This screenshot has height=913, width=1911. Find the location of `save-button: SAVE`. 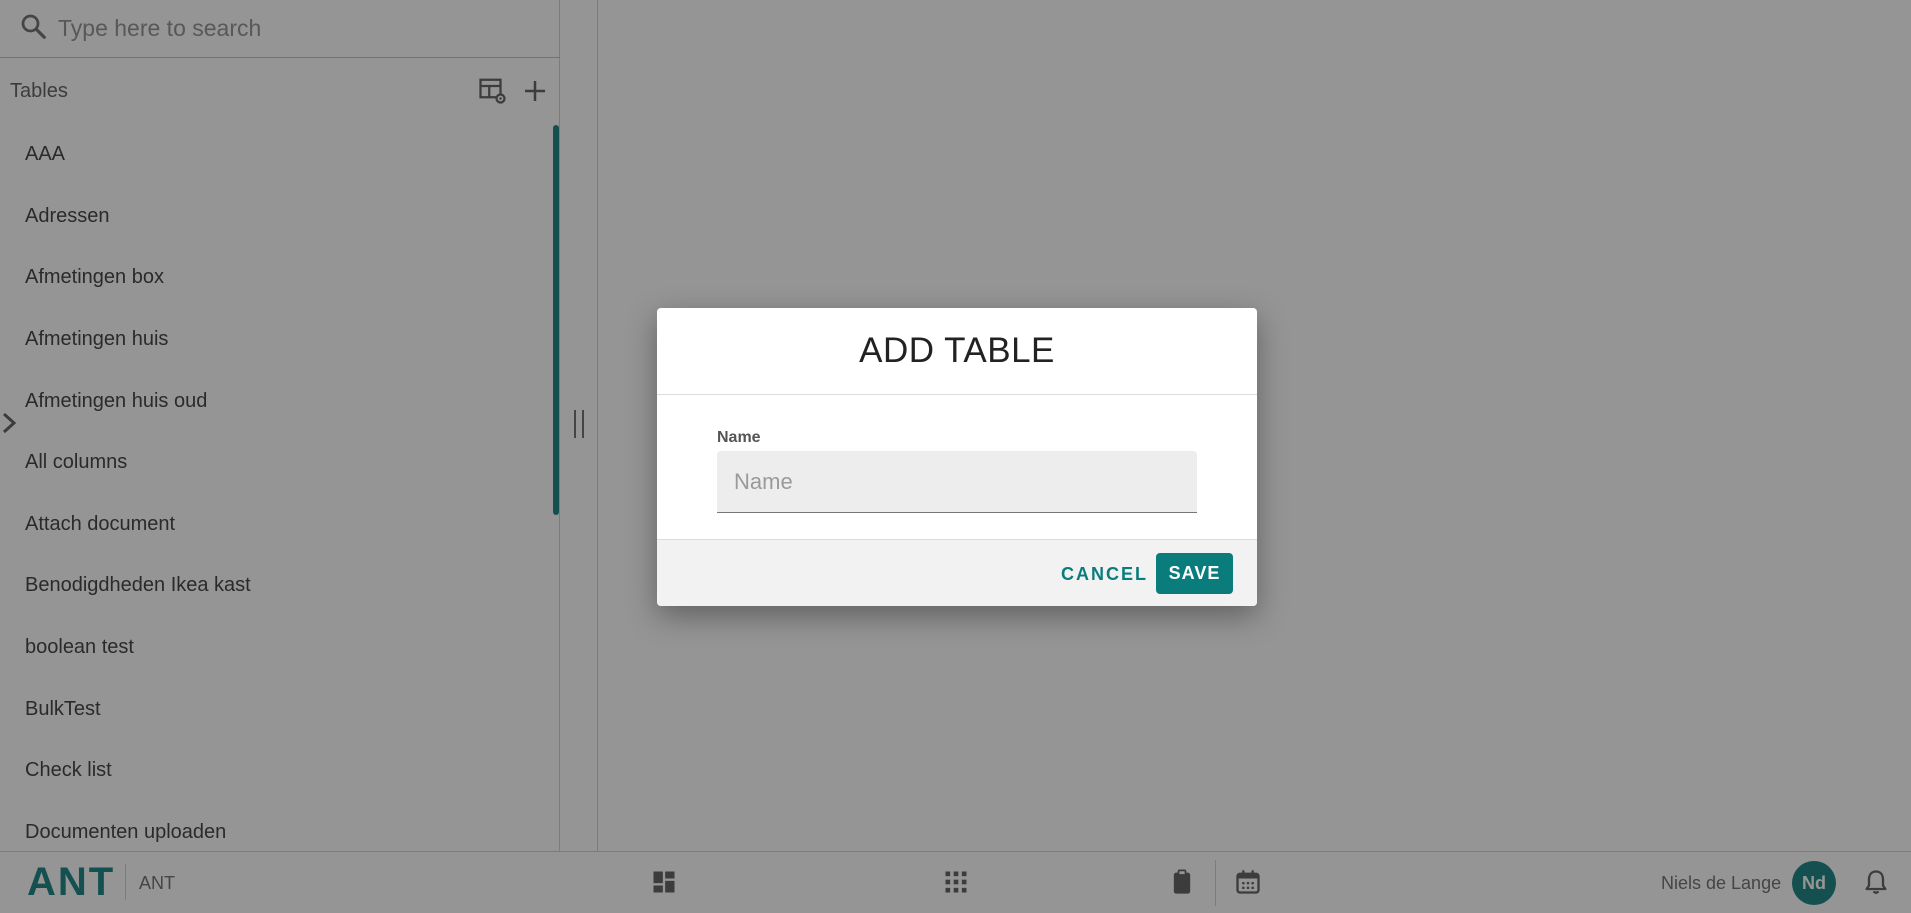

save-button: SAVE is located at coordinates (1194, 573).